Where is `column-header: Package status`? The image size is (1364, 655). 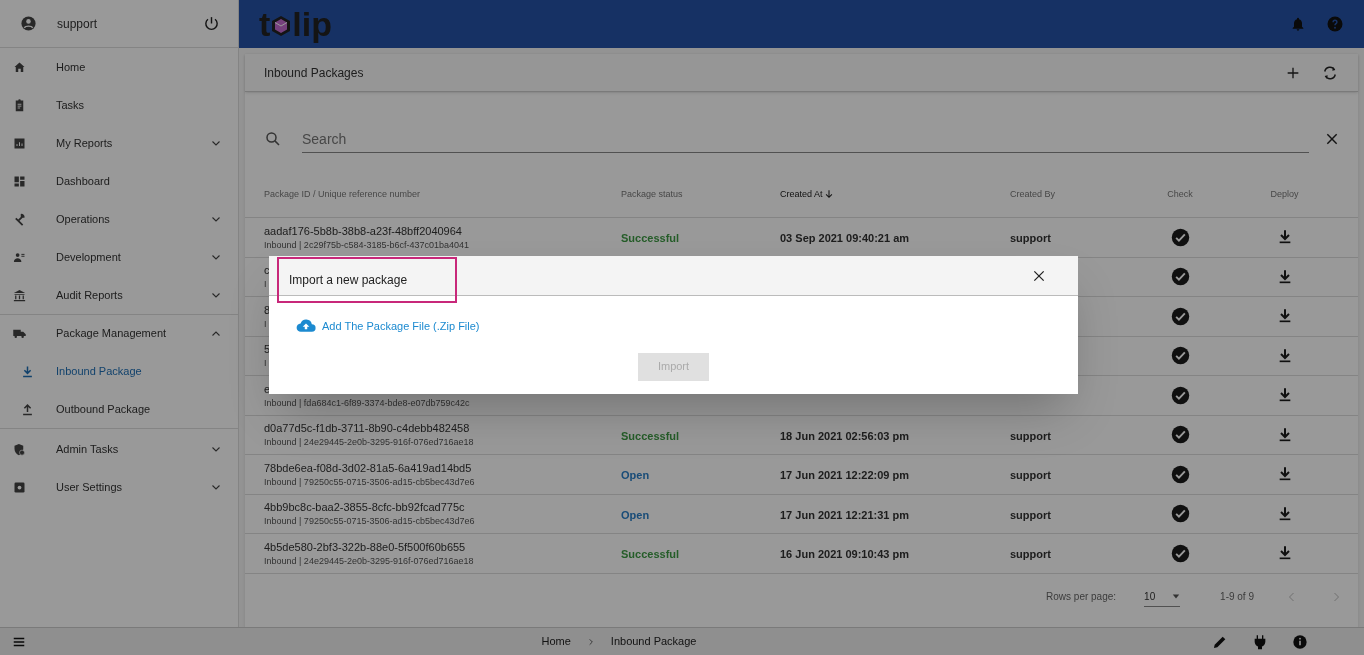
column-header: Package status is located at coordinates (700, 194).